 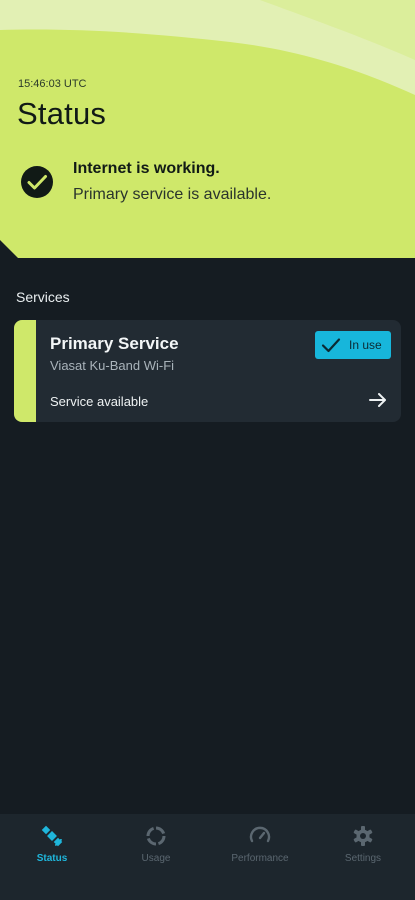 I want to click on service-availability: Service available, so click(x=99, y=401).